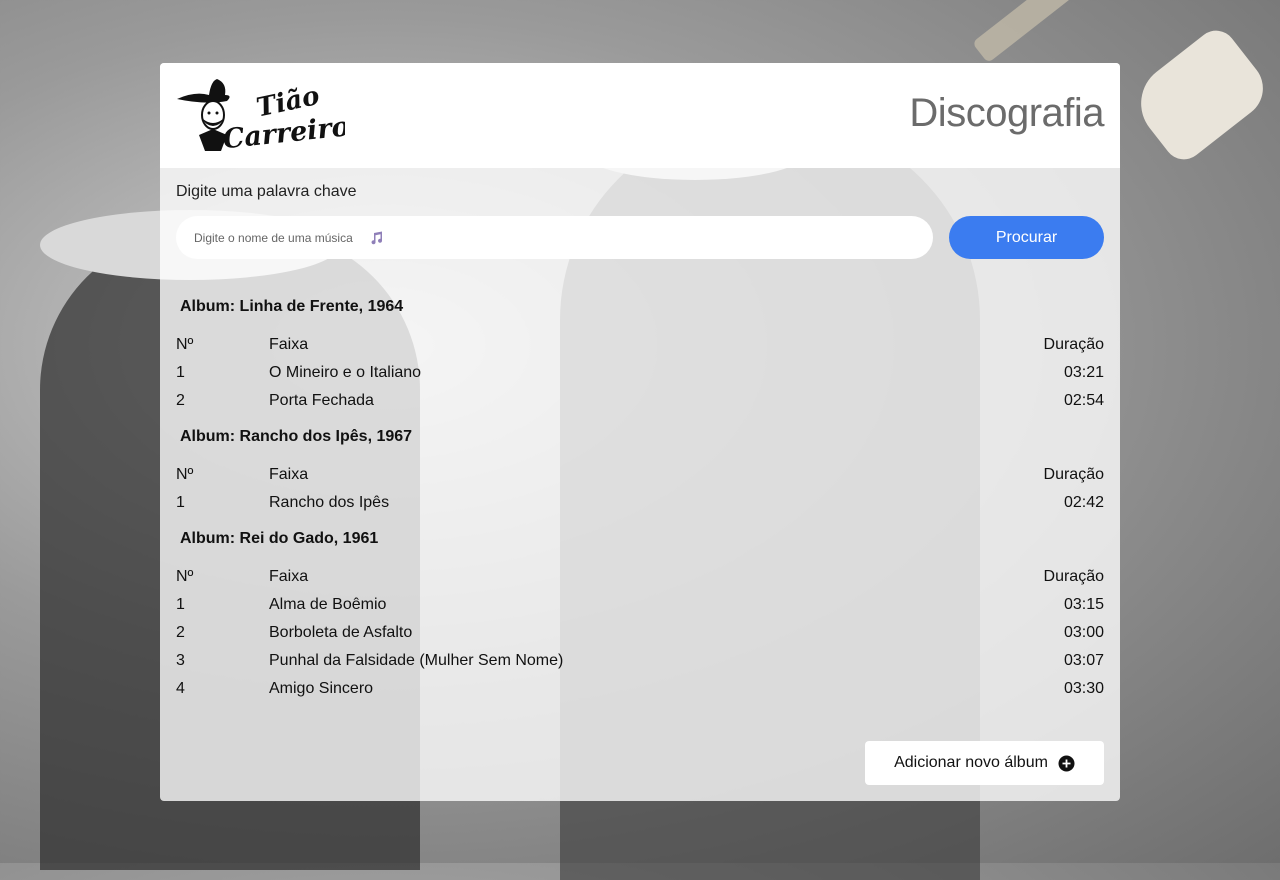 The width and height of the screenshot is (1280, 880). What do you see at coordinates (266, 191) in the screenshot?
I see `search-label: Digite uma palavra chave` at bounding box center [266, 191].